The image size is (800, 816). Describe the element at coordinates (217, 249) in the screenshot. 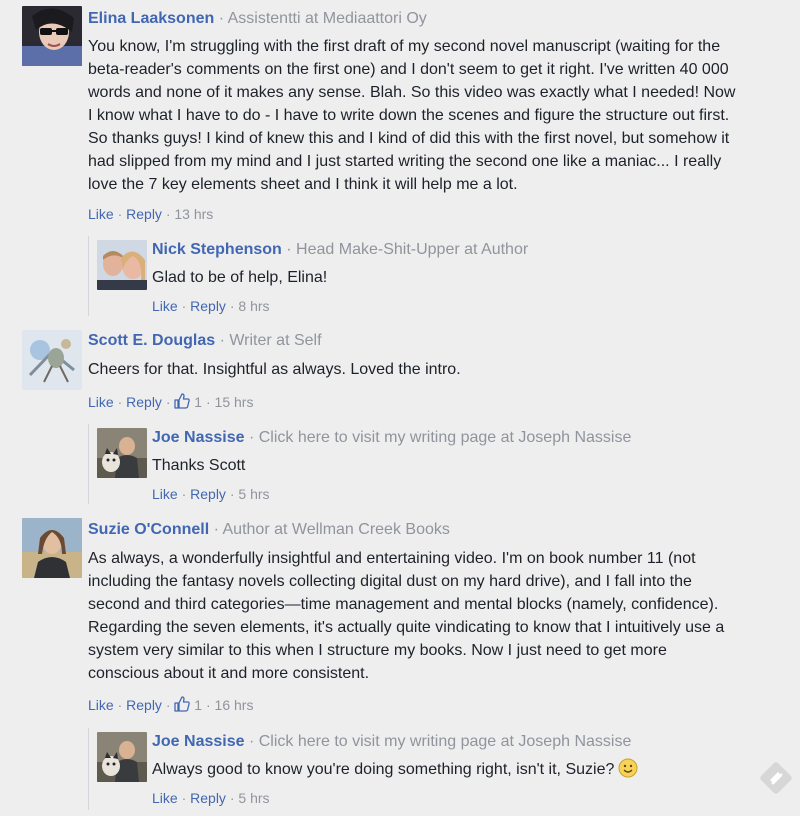

I see `author-name: Nick Stephenson` at that location.